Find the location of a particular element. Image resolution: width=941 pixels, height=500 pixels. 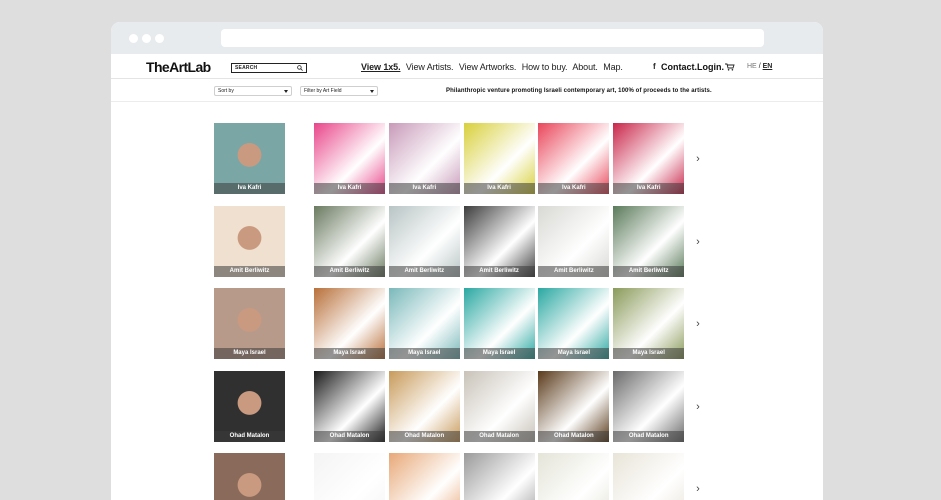

artist-name-caption: Iva Kafri is located at coordinates (249, 188).